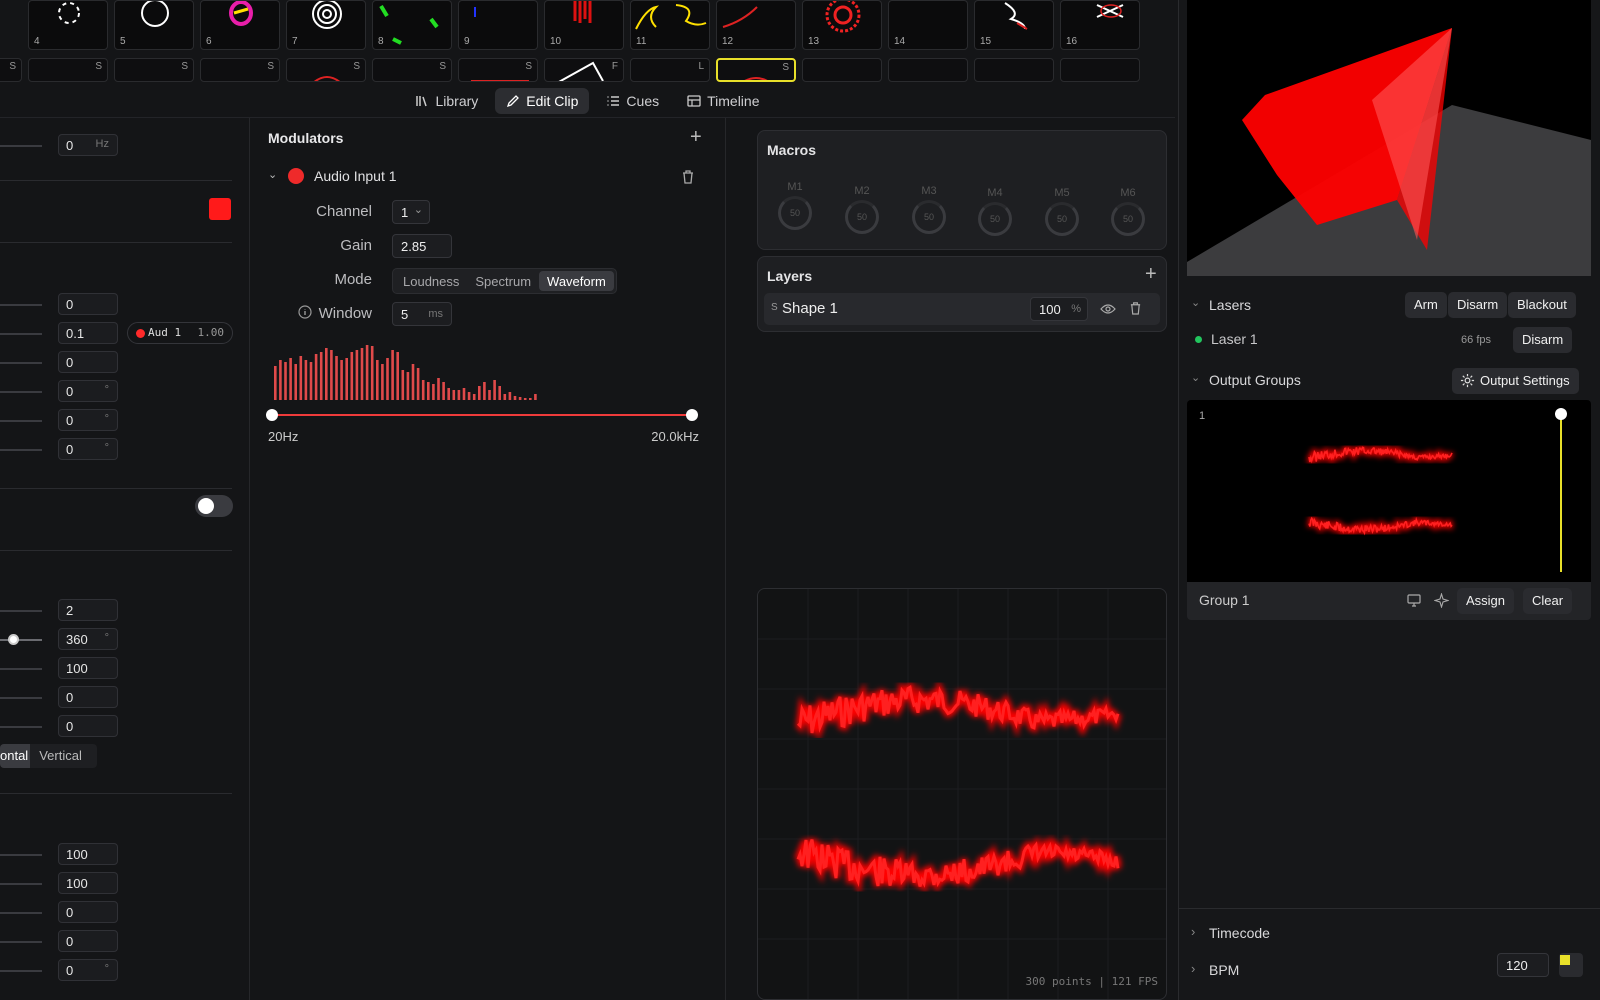  I want to click on macro-knob-m6: 50, so click(1128, 219).